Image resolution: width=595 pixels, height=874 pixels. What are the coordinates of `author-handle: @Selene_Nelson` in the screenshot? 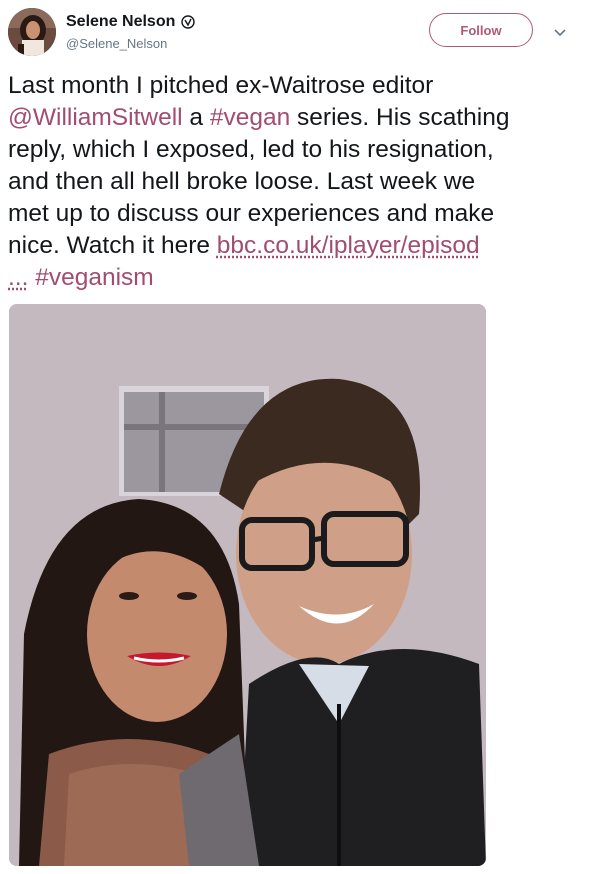 It's located at (130, 44).